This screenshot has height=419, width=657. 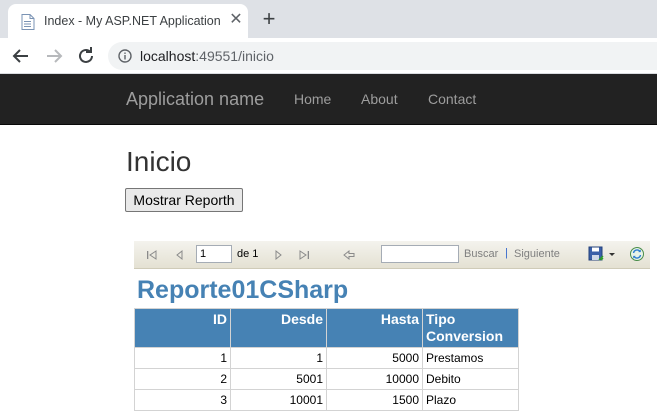 I want to click on url-host: localhost, so click(x=168, y=56).